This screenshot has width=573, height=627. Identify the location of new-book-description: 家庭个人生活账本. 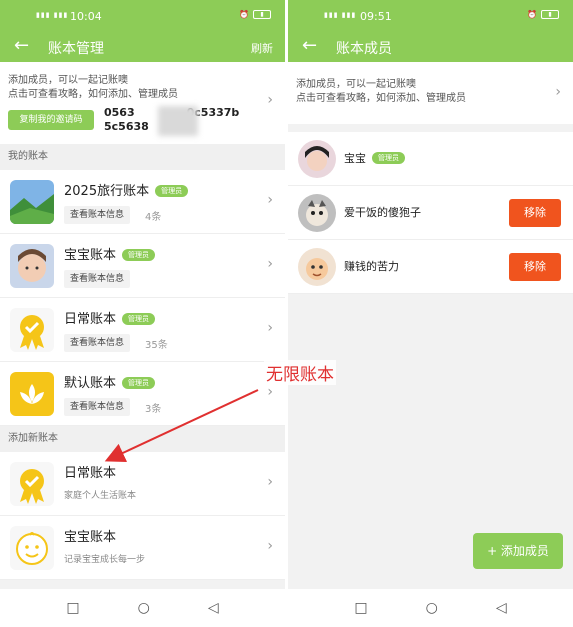
(100, 496).